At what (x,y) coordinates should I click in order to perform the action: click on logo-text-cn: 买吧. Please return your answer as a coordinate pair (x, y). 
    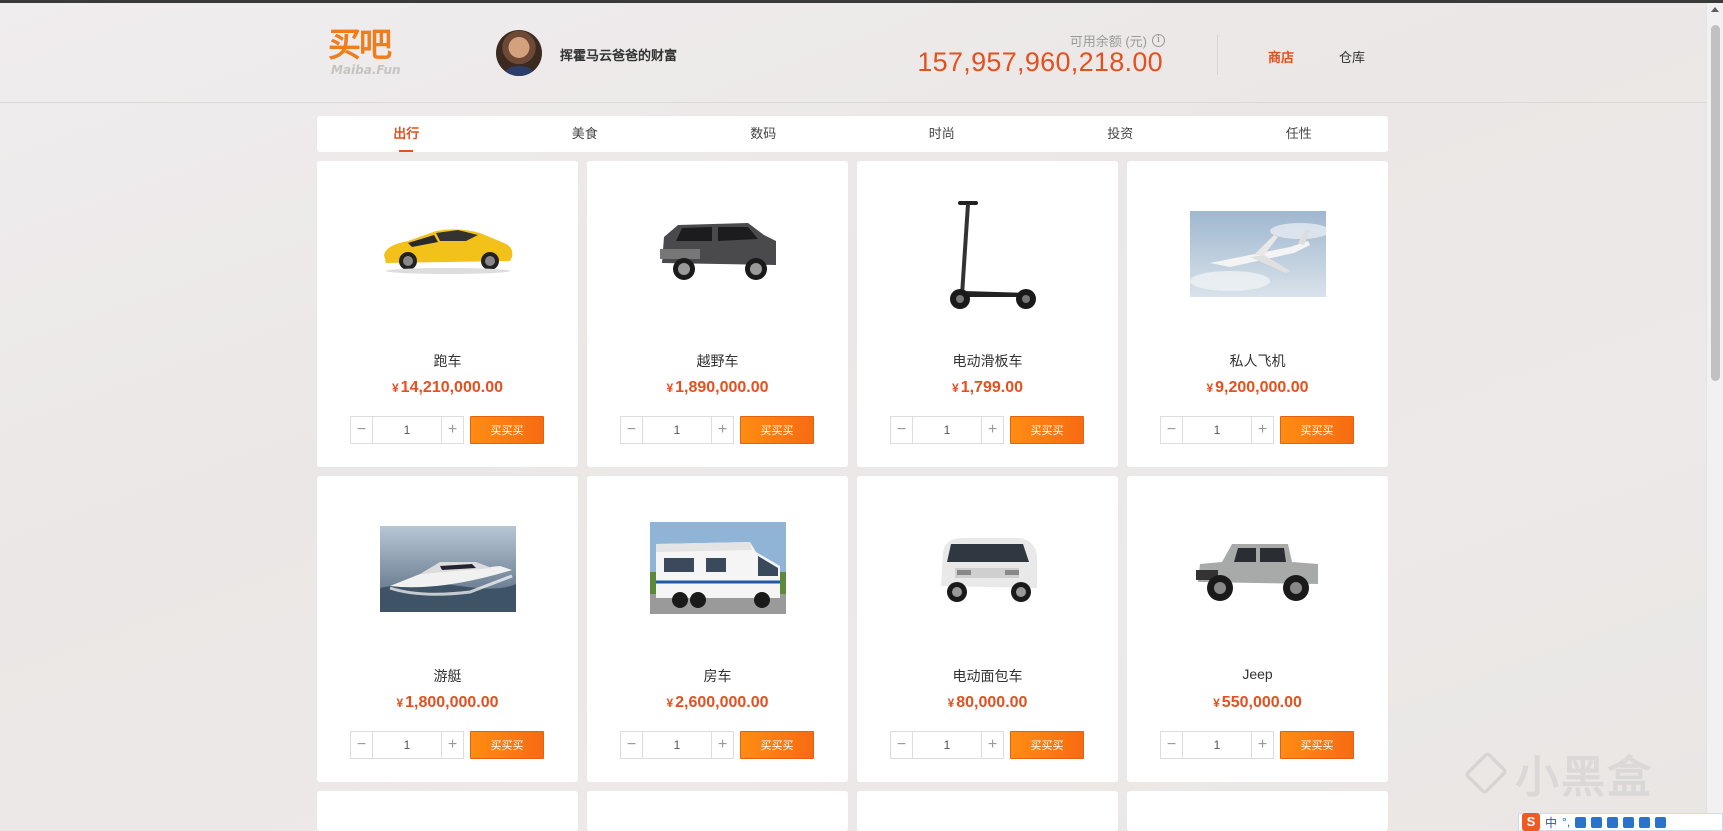
    Looking at the image, I should click on (360, 44).